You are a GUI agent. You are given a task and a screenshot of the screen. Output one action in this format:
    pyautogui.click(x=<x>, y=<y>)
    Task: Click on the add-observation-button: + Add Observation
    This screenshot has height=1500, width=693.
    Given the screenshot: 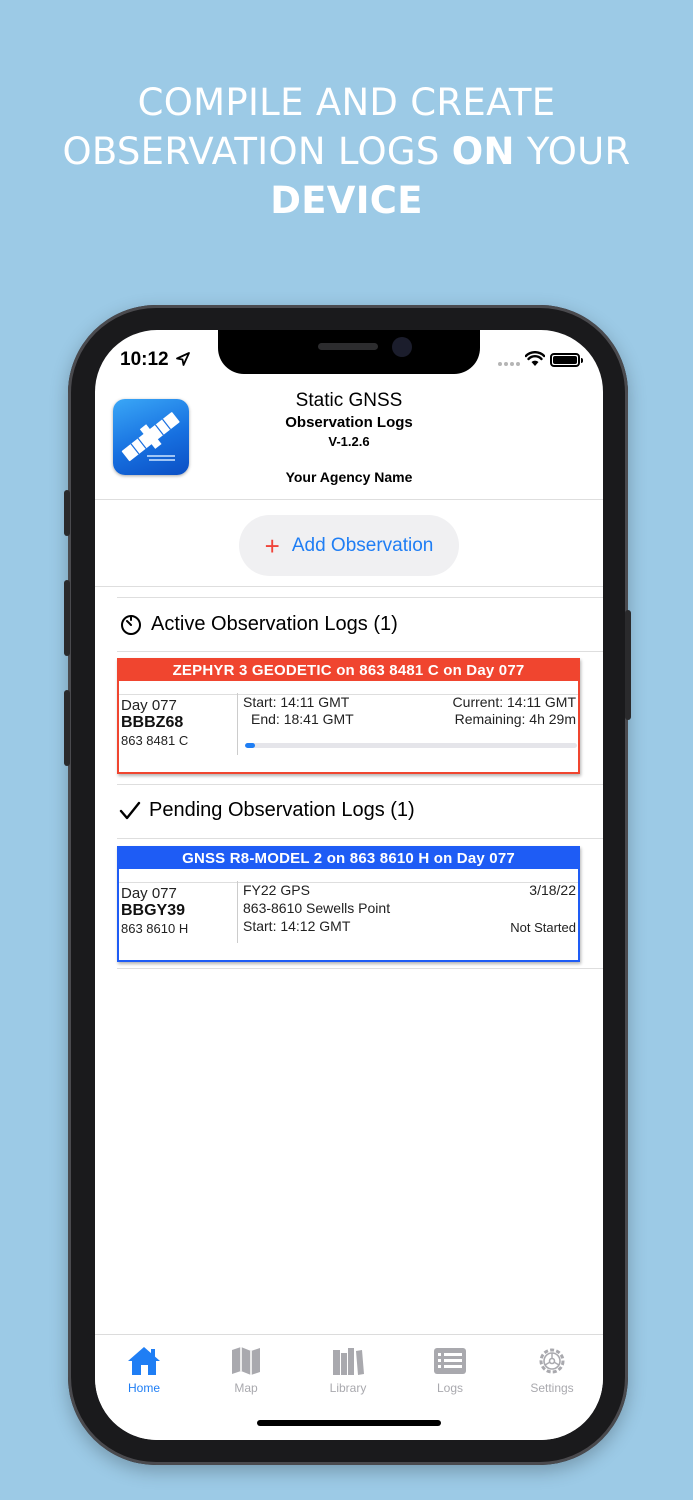 What is the action you would take?
    pyautogui.click(x=349, y=545)
    